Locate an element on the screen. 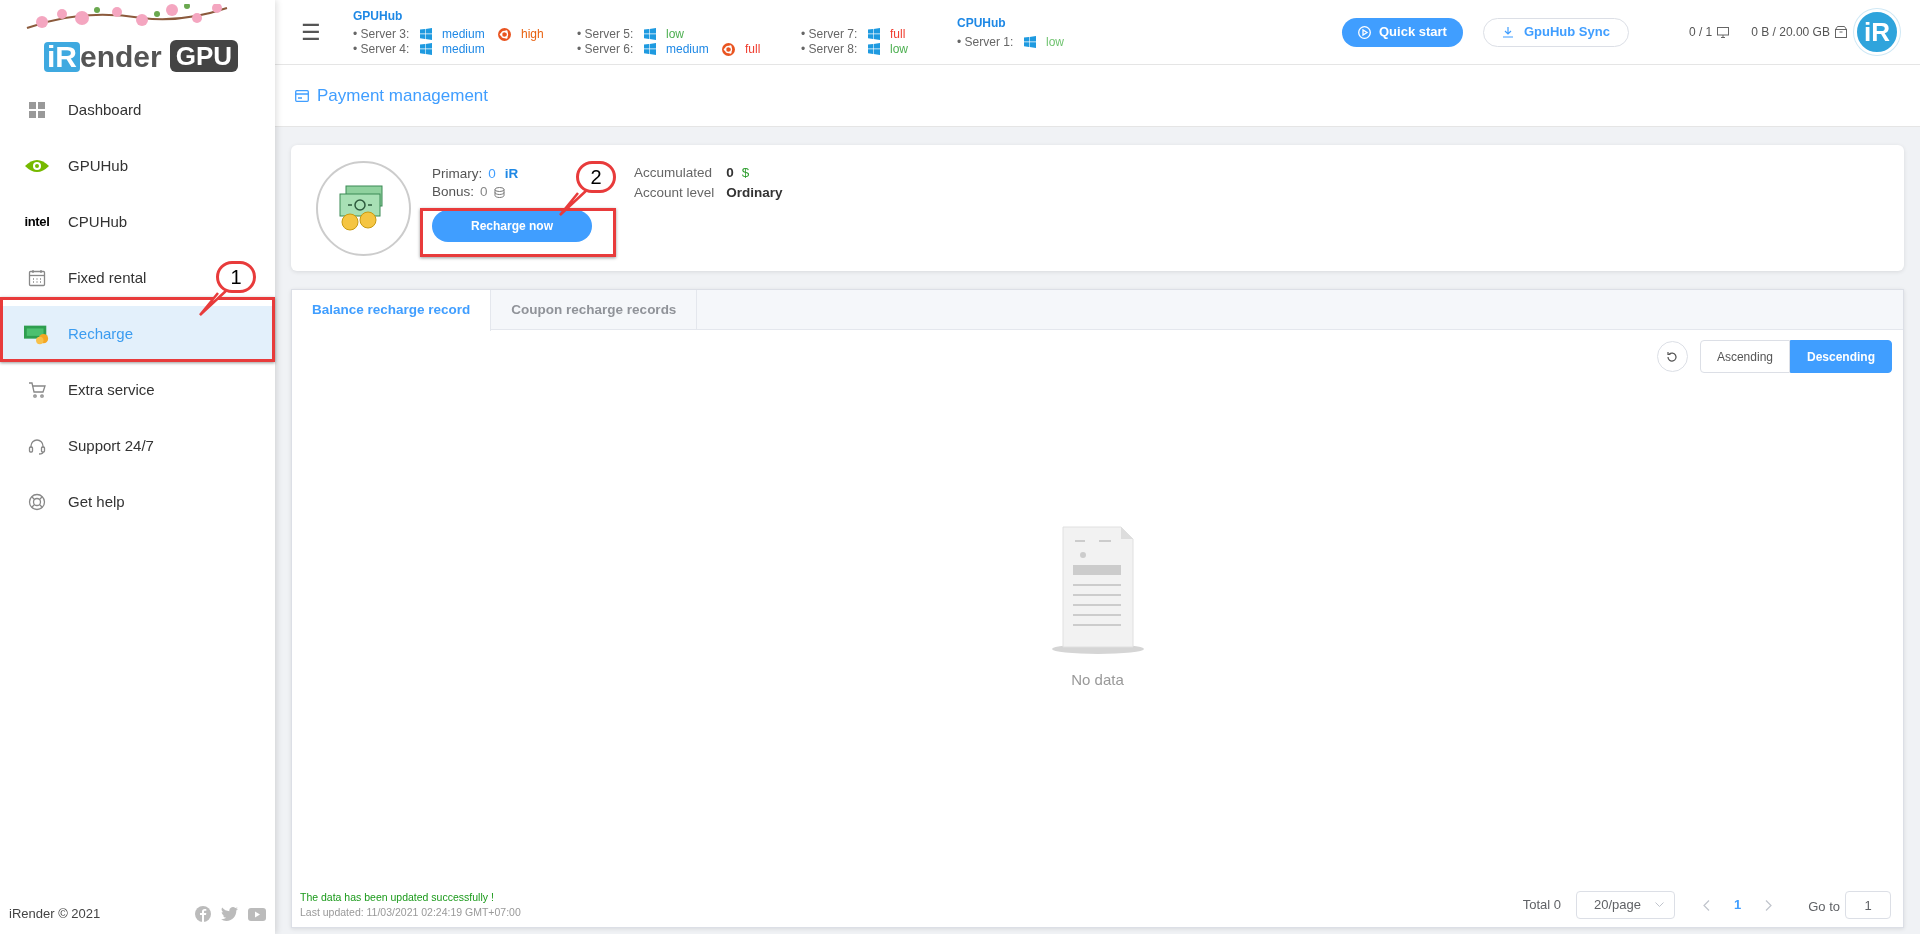 The image size is (1920, 934). bonus-value: 0 is located at coordinates (484, 191).